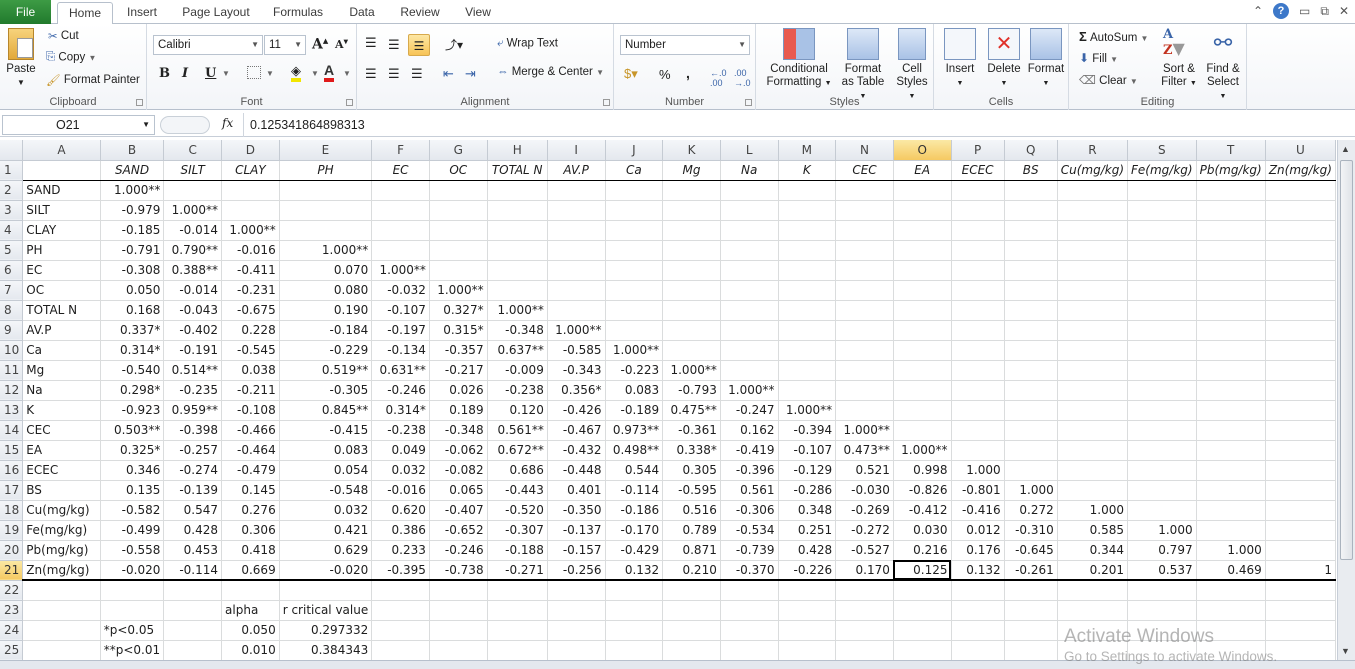  I want to click on comma-button: ,, so click(688, 73).